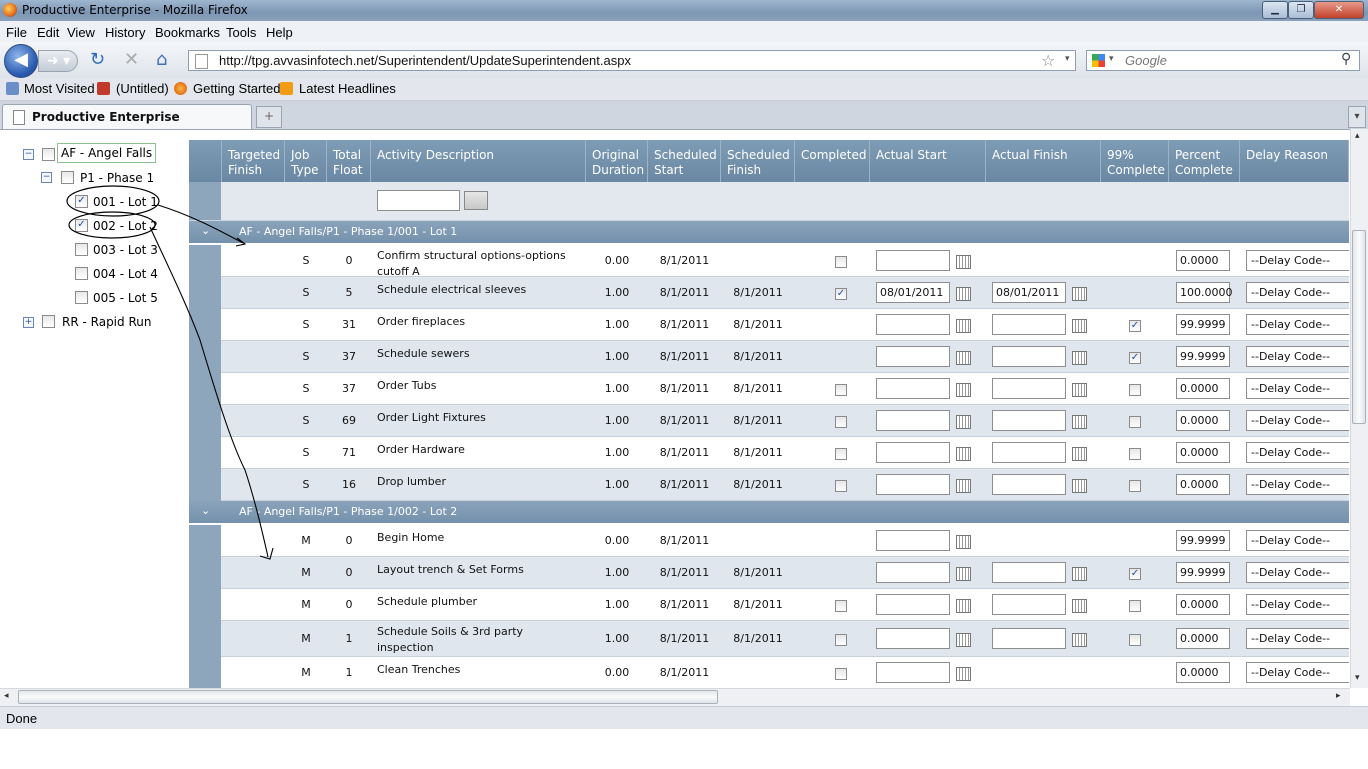 This screenshot has width=1368, height=769. I want to click on hand-drawn-annotation, so click(170, 372).